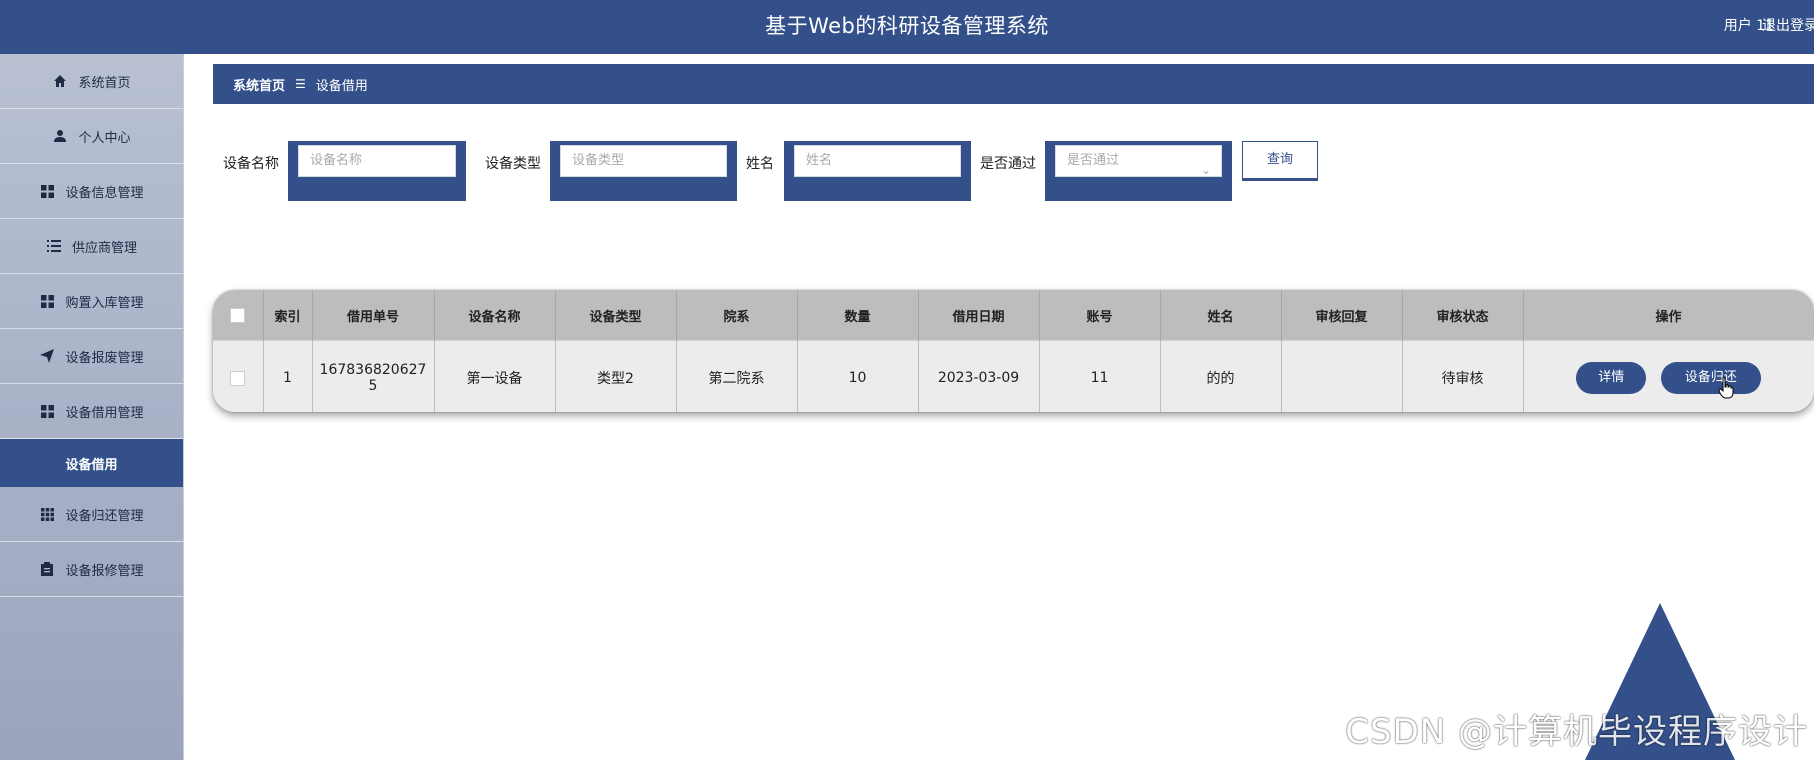  What do you see at coordinates (495, 376) in the screenshot?
I see `device-name-cell: 第一设备` at bounding box center [495, 376].